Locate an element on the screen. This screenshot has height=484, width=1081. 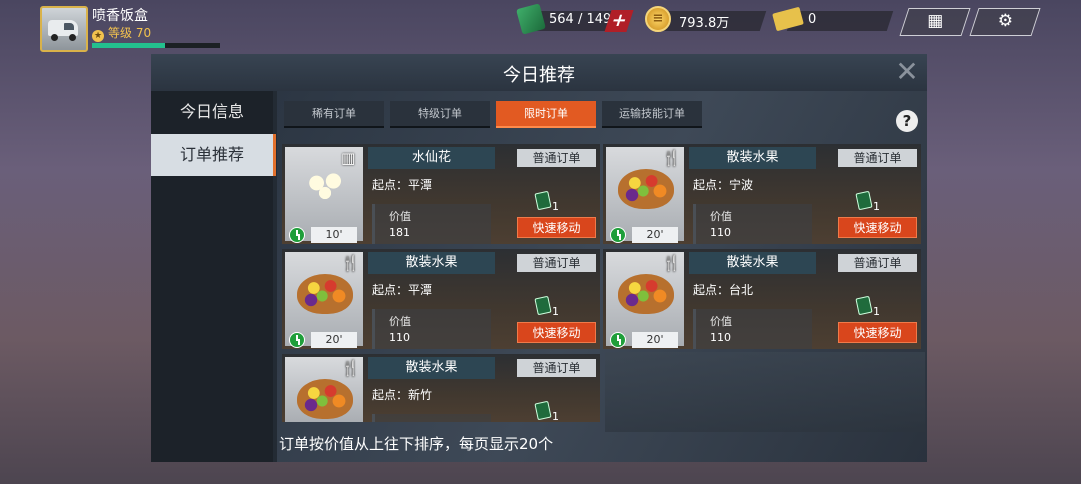
sort-note: 订单按价值从上往下排序，每页显示20个 is located at coordinates (416, 444).